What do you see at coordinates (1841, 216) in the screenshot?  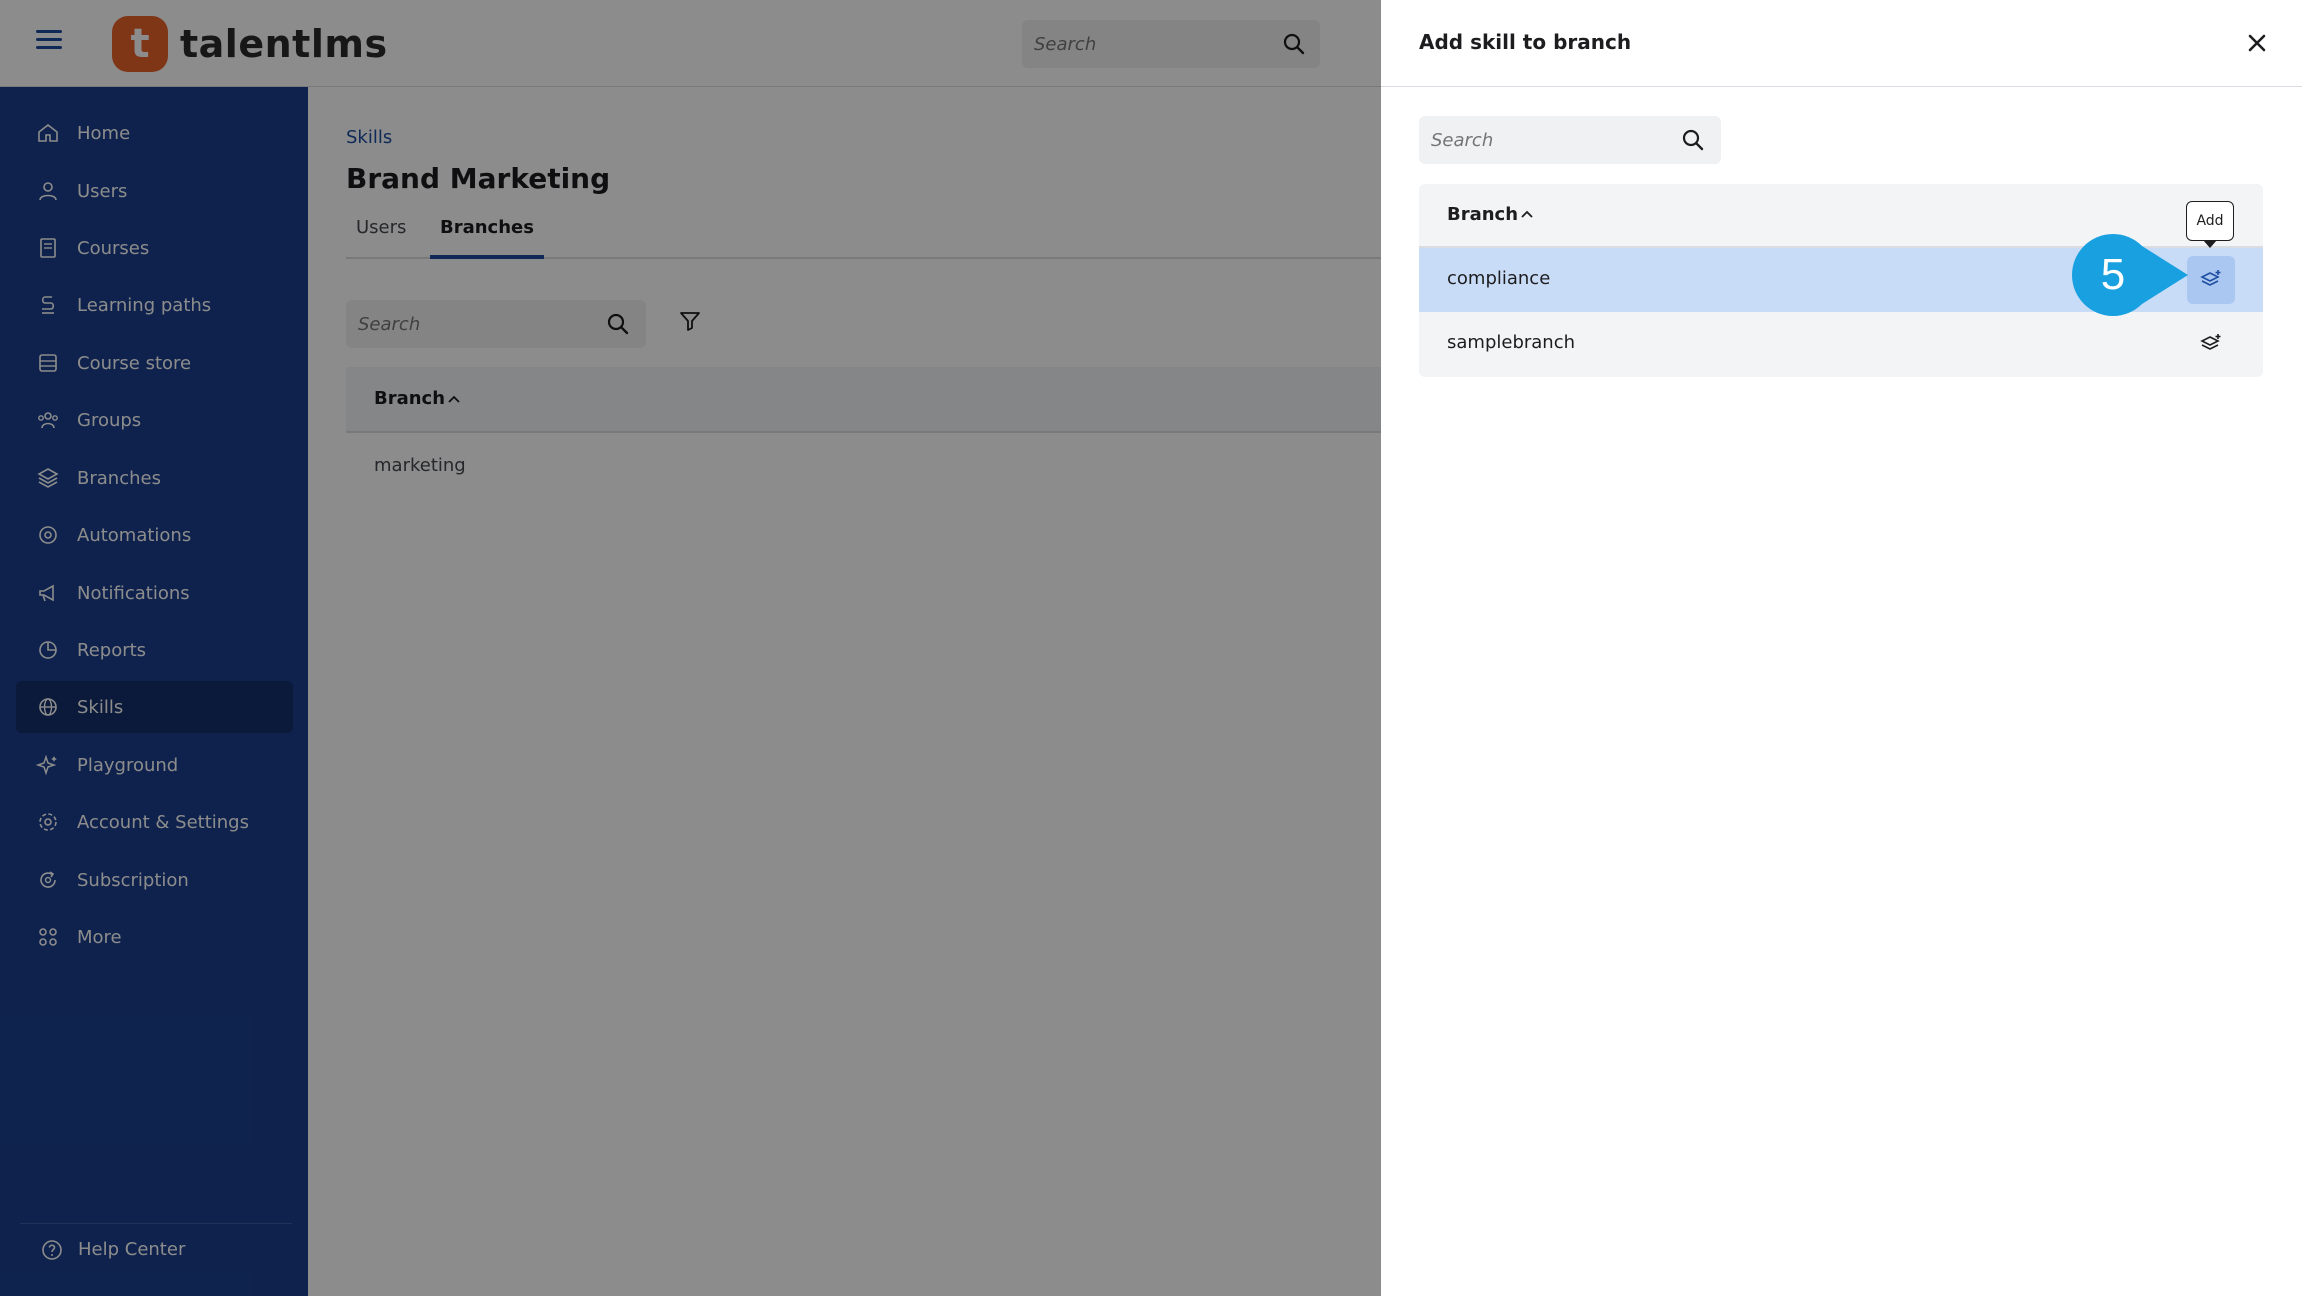 I see `table-header: Branch` at bounding box center [1841, 216].